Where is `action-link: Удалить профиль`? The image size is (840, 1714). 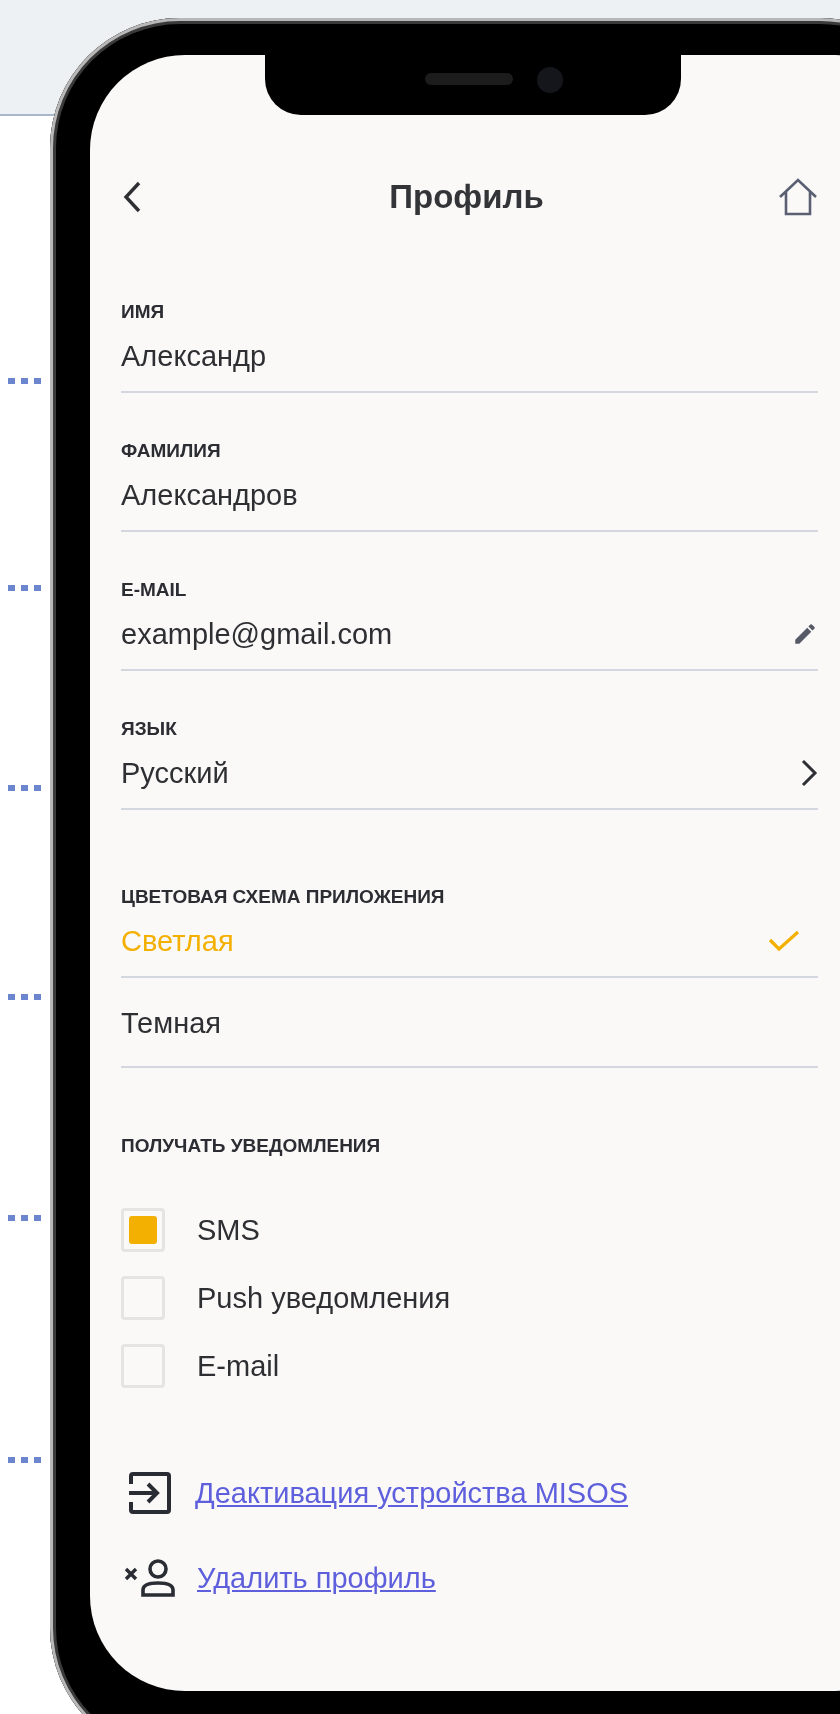
action-link: Удалить профиль is located at coordinates (316, 1578).